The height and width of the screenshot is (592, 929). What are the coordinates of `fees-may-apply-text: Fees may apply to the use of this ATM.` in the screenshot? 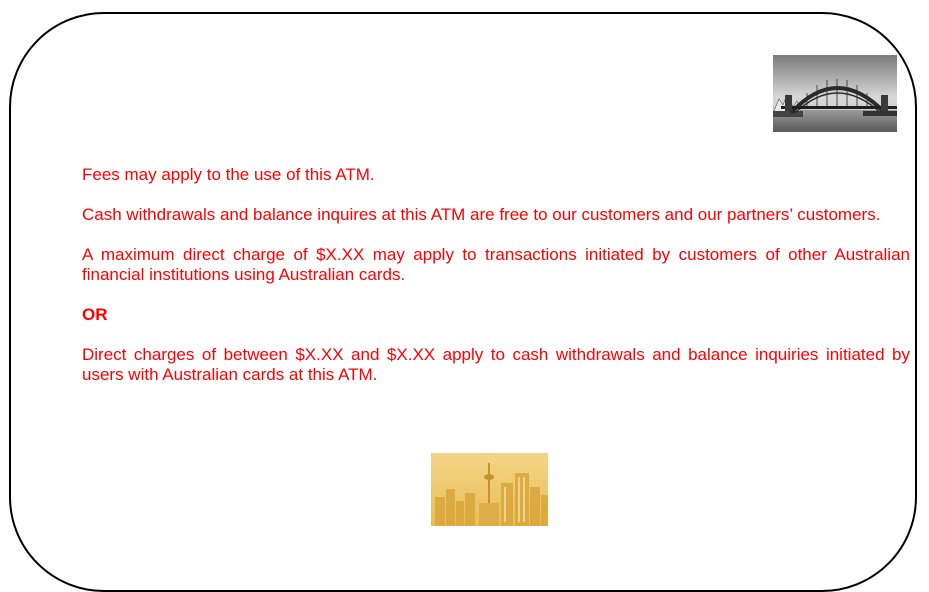 It's located at (228, 174).